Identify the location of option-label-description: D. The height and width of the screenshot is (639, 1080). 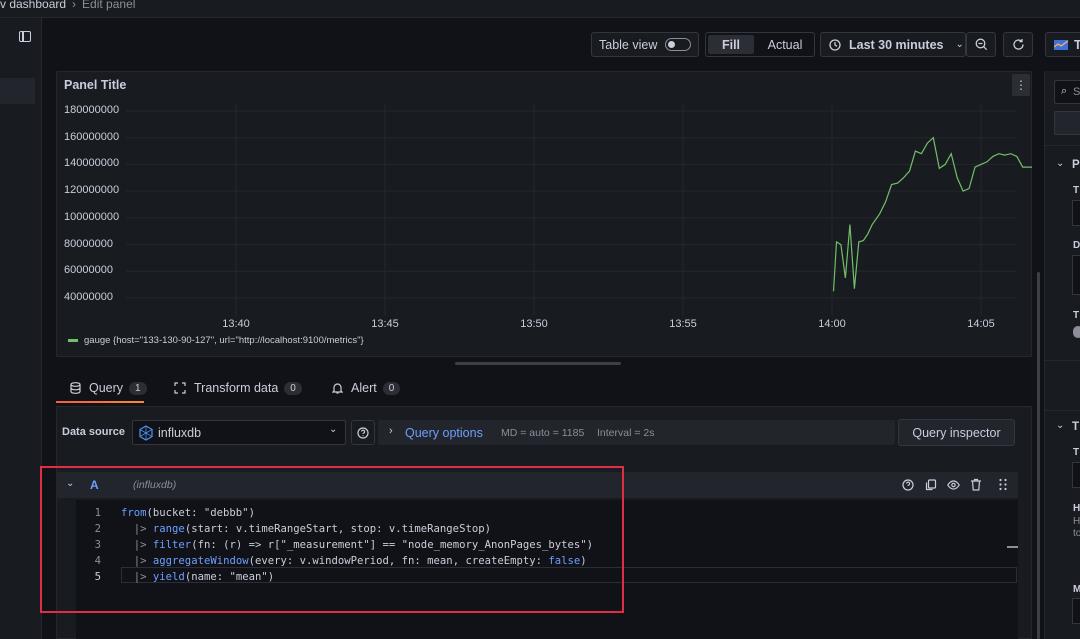
(1076, 245).